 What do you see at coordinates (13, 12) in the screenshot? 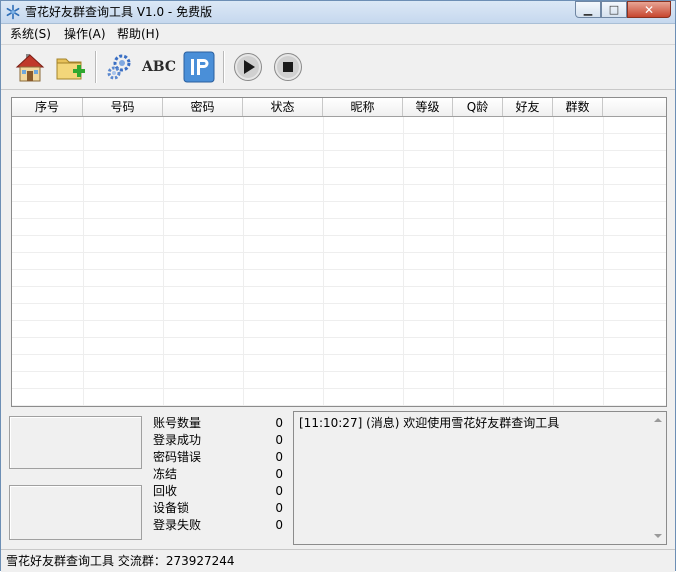
I see `snowflake-app-icon` at bounding box center [13, 12].